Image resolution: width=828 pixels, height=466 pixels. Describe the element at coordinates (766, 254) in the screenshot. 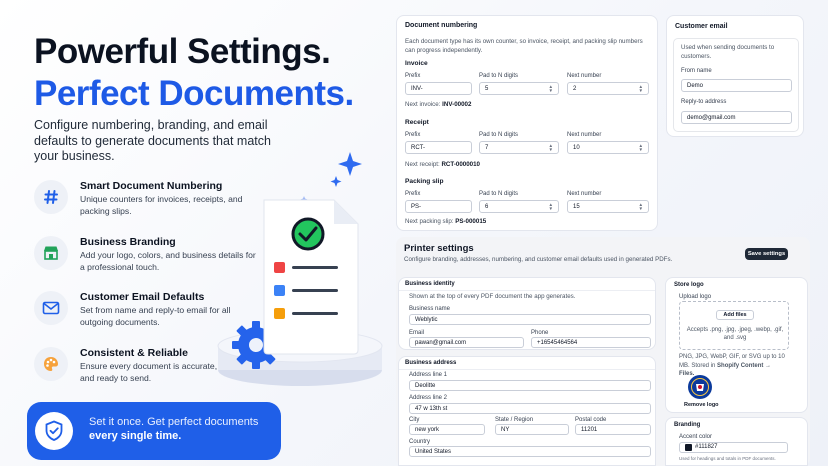

I see `save-settings-button: Save settings` at that location.